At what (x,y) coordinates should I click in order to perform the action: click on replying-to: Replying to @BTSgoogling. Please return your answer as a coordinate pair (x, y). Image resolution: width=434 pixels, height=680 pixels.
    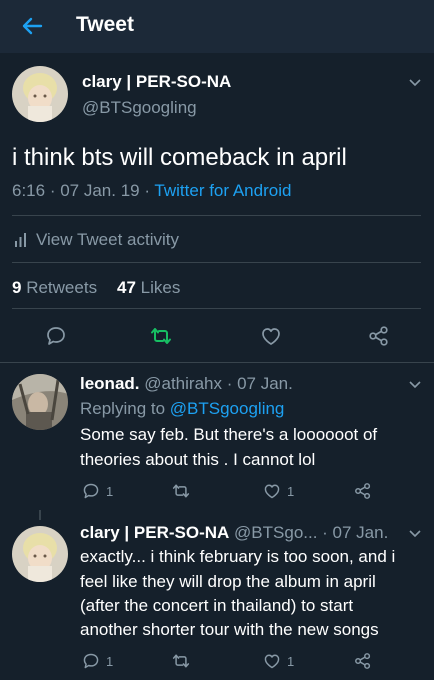
    Looking at the image, I should click on (182, 408).